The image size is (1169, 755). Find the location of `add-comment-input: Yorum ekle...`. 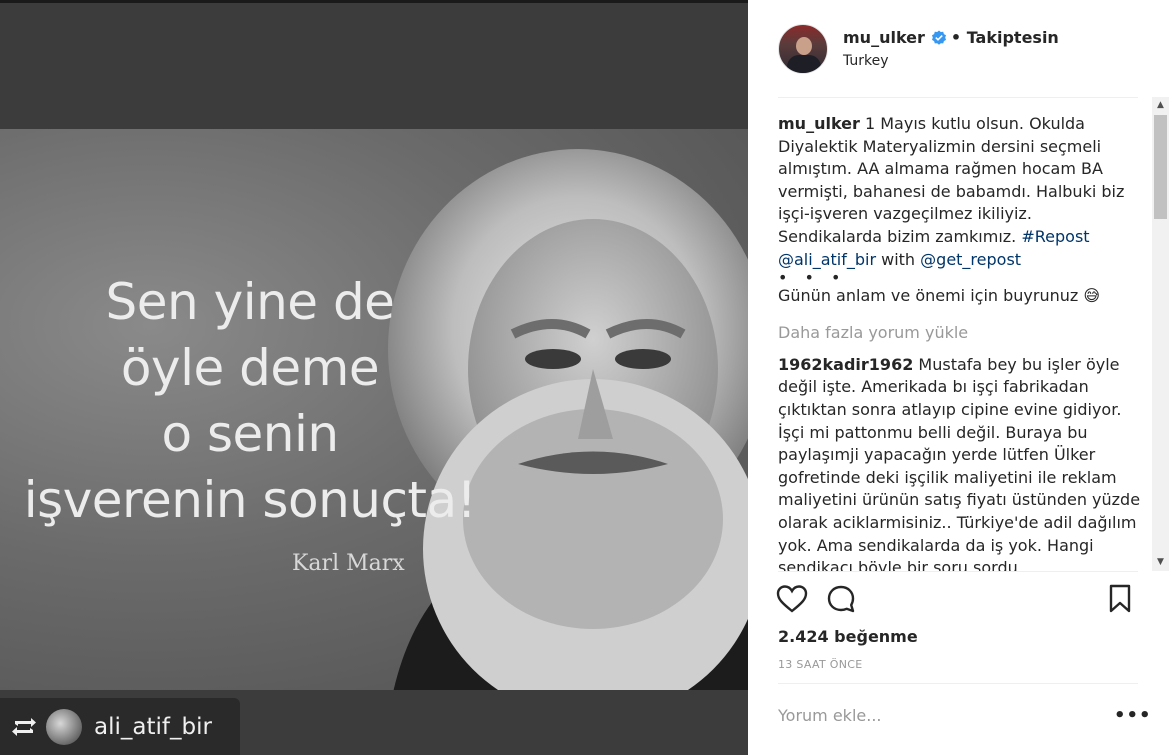

add-comment-input: Yorum ekle... is located at coordinates (829, 715).